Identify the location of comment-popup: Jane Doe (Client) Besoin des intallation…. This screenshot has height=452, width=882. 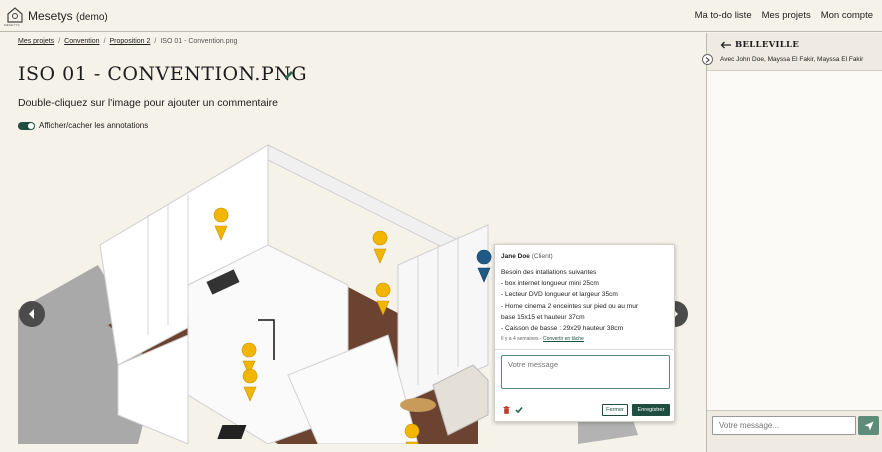
(585, 333).